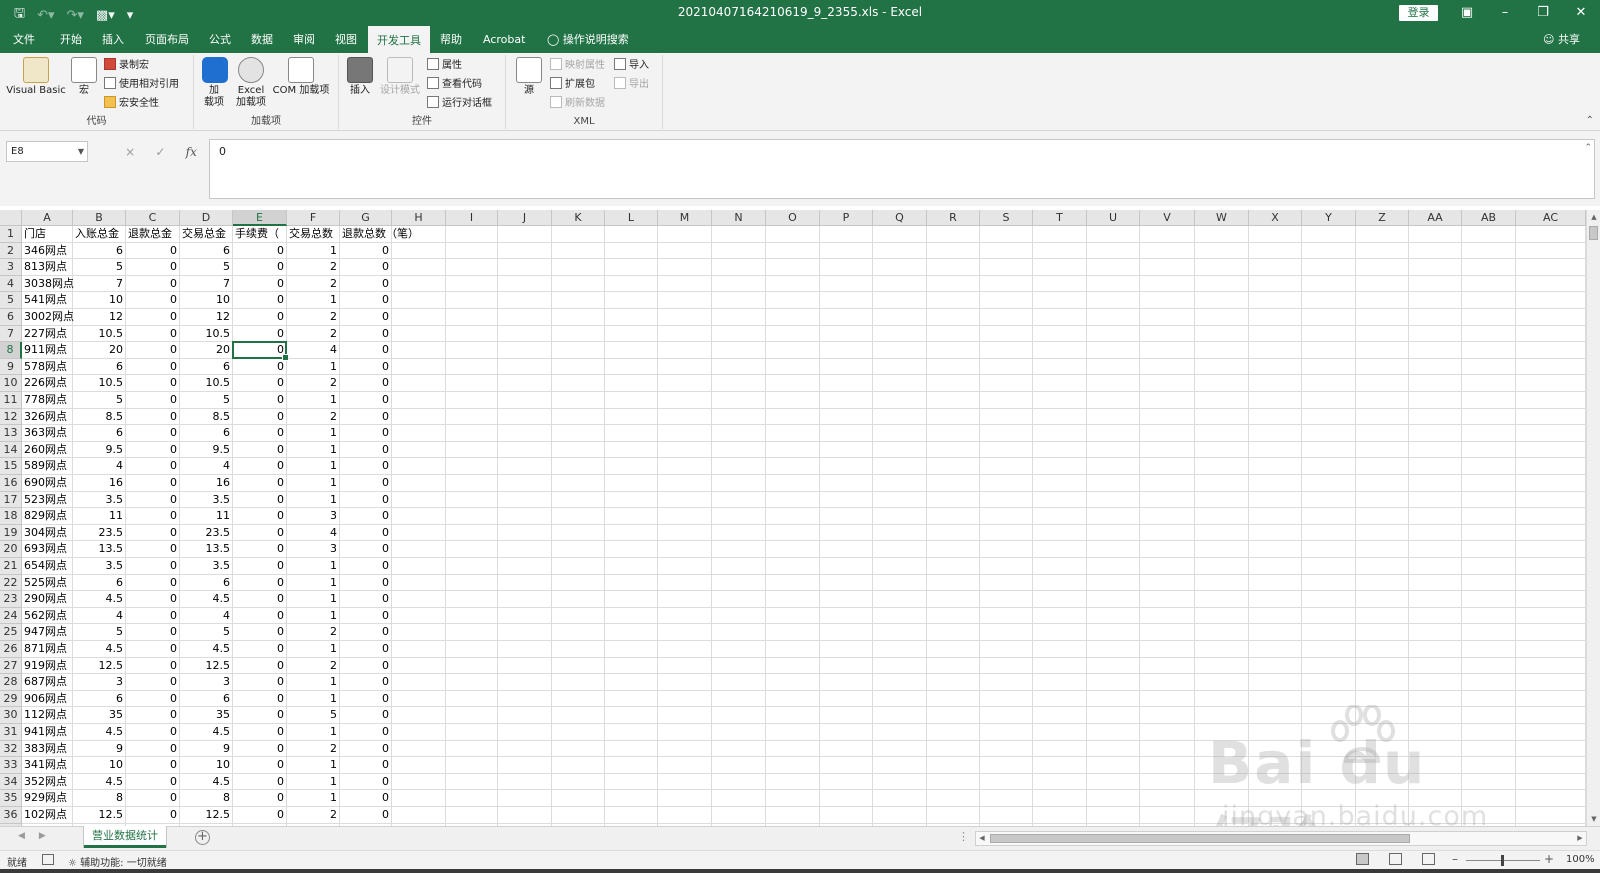 This screenshot has width=1600, height=873. What do you see at coordinates (1428, 859) in the screenshot?
I see `page-break-view-icon` at bounding box center [1428, 859].